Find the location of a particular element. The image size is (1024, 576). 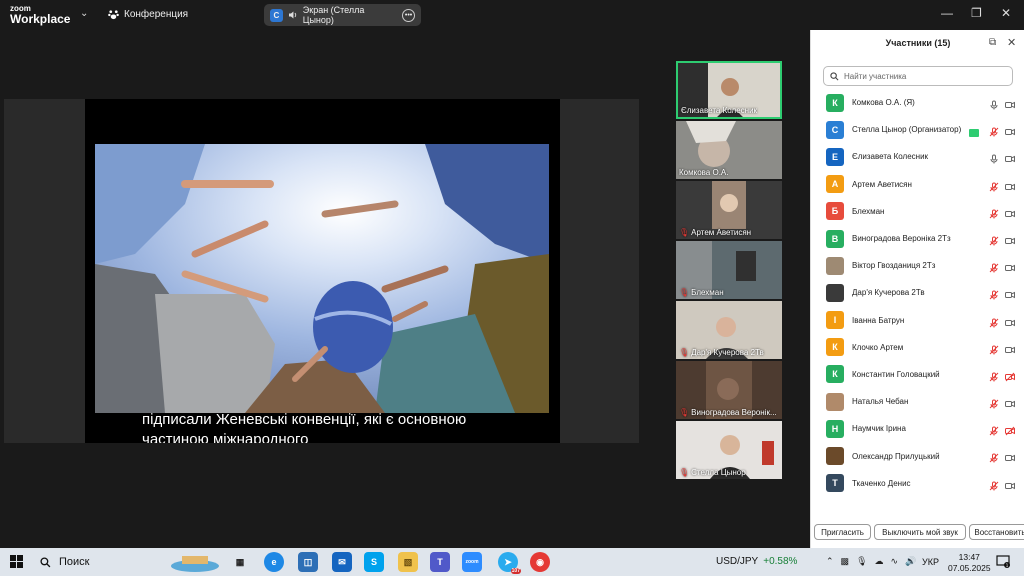

screen-share-indicator: C Экран (Стелла Цынор) ••• is located at coordinates (342, 15).